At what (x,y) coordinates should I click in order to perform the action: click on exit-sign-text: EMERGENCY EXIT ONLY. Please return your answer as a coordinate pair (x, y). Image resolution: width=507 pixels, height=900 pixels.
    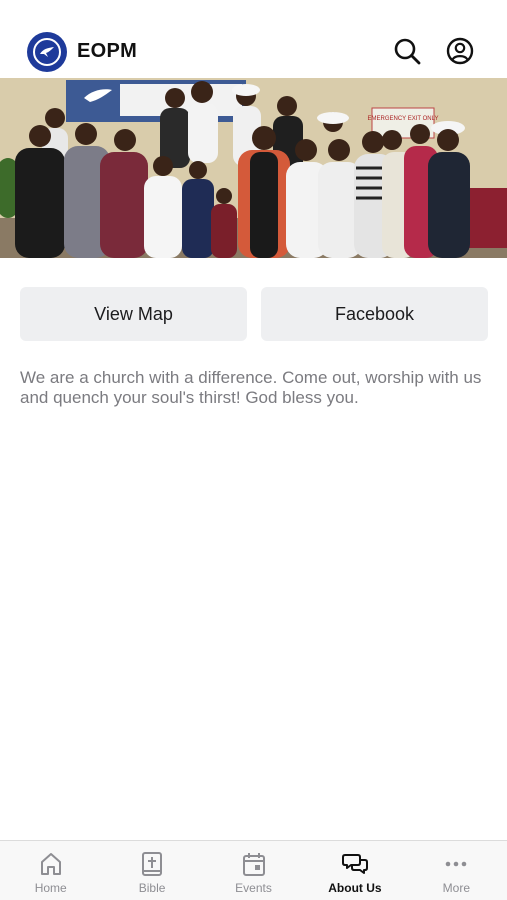
    Looking at the image, I should click on (402, 119).